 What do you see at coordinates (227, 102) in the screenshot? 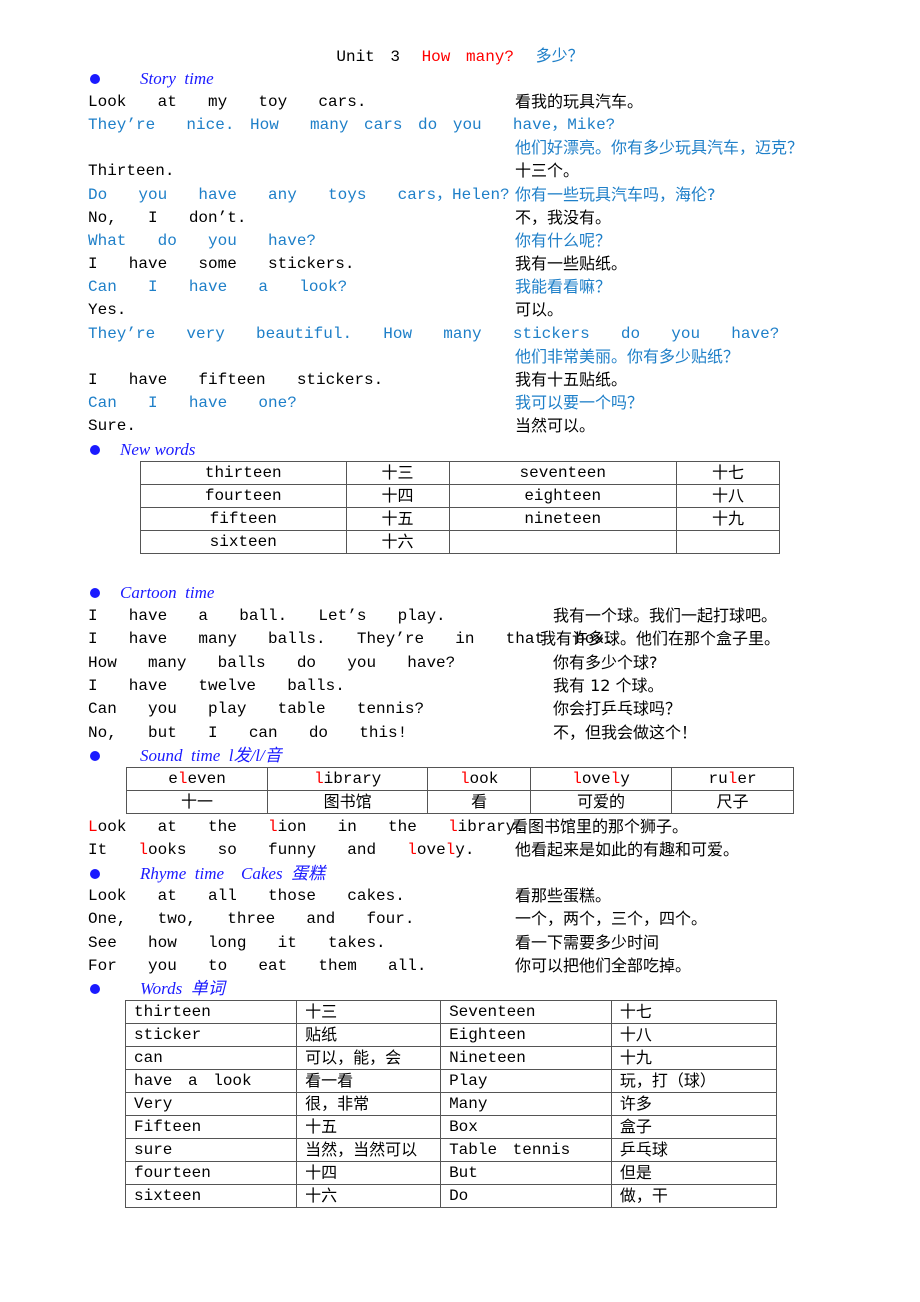
I see `story-line-en: Look at my toy cars.` at bounding box center [227, 102].